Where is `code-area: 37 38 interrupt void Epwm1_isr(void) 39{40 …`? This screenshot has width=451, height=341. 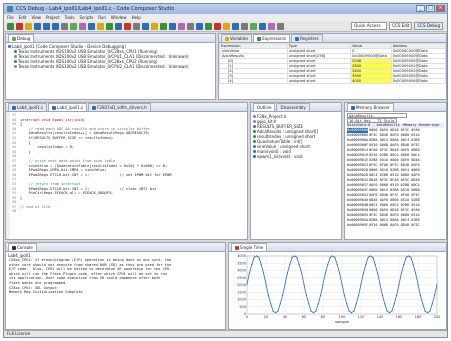 code-area: 37 38 interrupt void Epwm1_isr(void) 39{40 … is located at coordinates (91, 163).